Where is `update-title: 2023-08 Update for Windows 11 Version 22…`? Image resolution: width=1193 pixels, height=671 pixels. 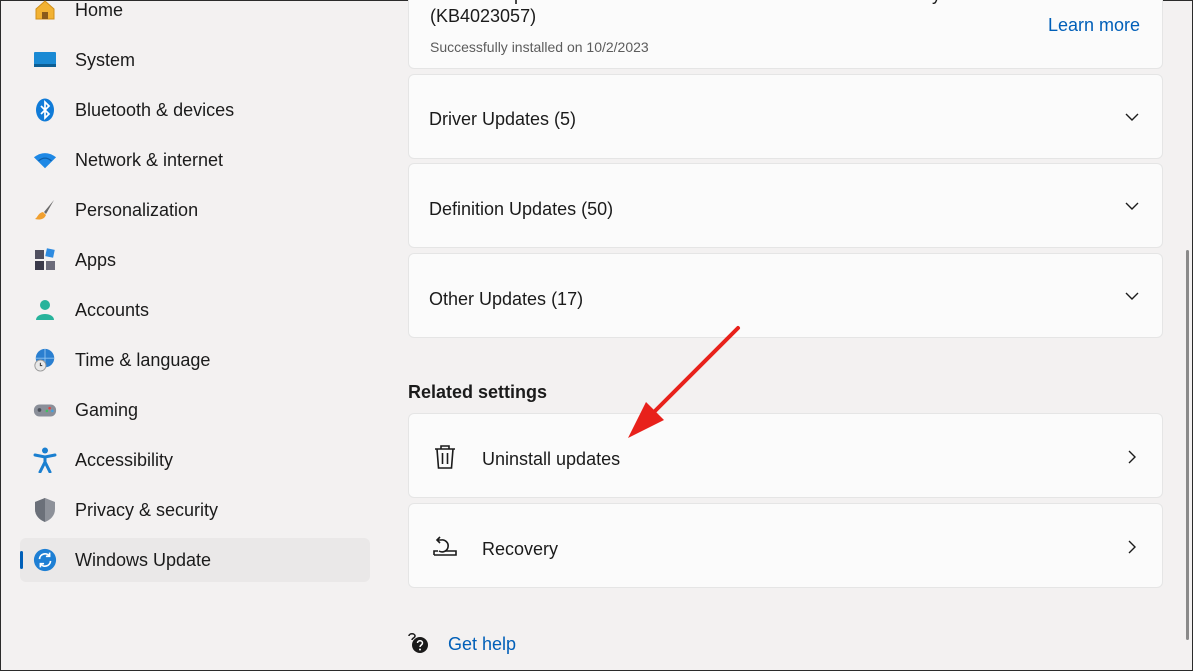 update-title: 2023-08 Update for Windows 11 Version 22… is located at coordinates (709, 13).